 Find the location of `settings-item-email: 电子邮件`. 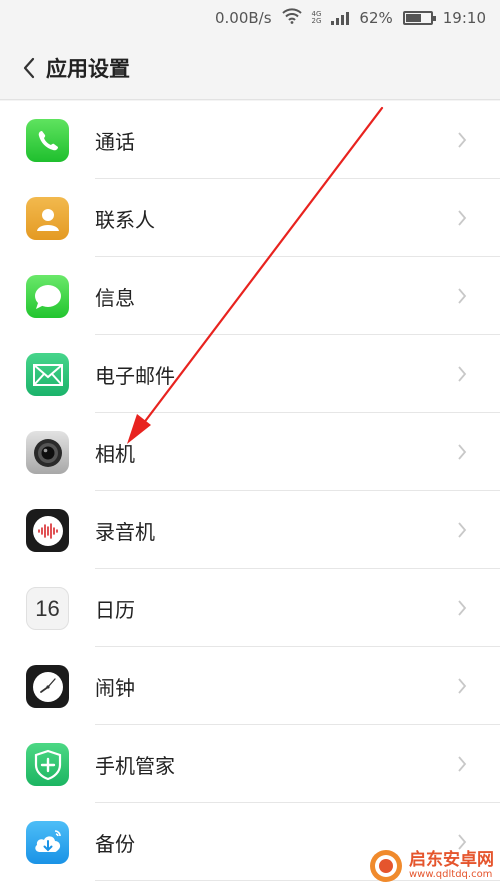

settings-item-email: 电子邮件 is located at coordinates (250, 374).